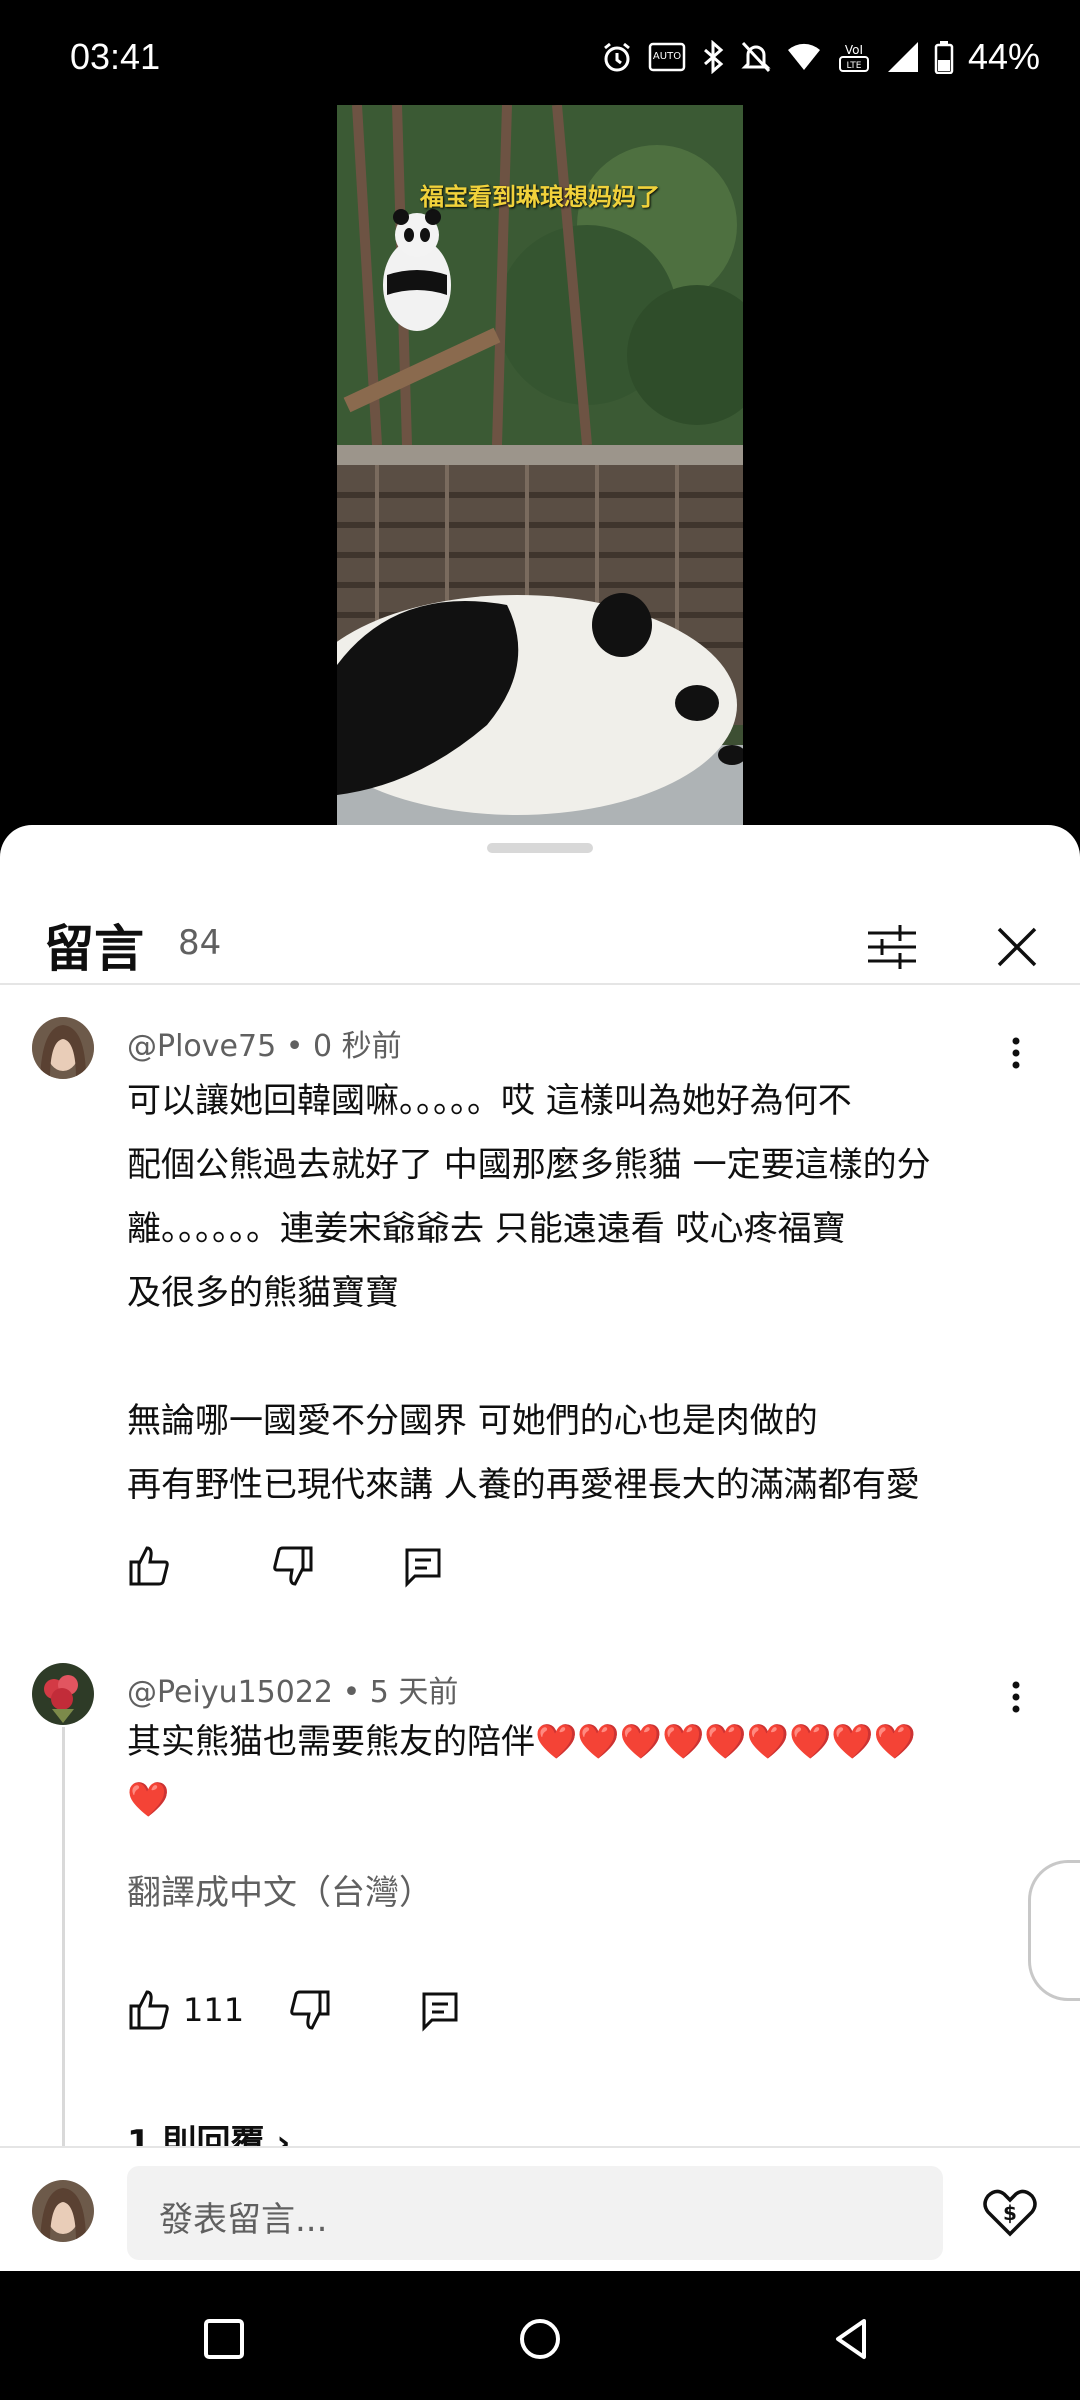  What do you see at coordinates (853, 57) in the screenshot?
I see `volte-icon: VoI LTE` at bounding box center [853, 57].